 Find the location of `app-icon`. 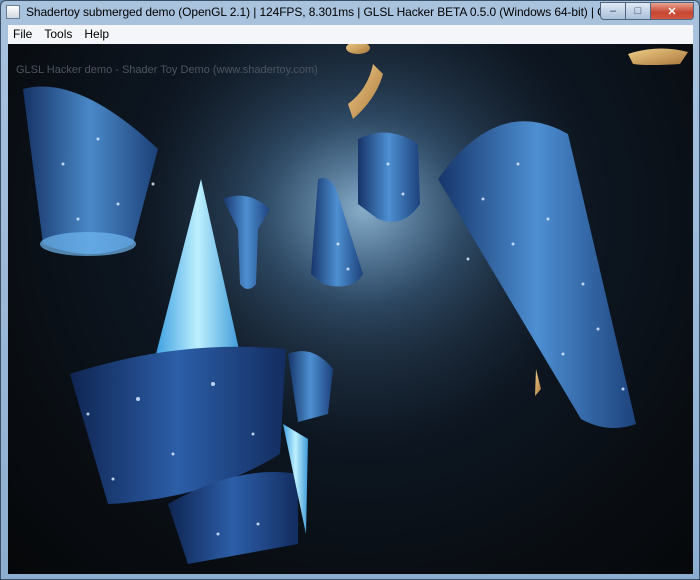

app-icon is located at coordinates (13, 12).